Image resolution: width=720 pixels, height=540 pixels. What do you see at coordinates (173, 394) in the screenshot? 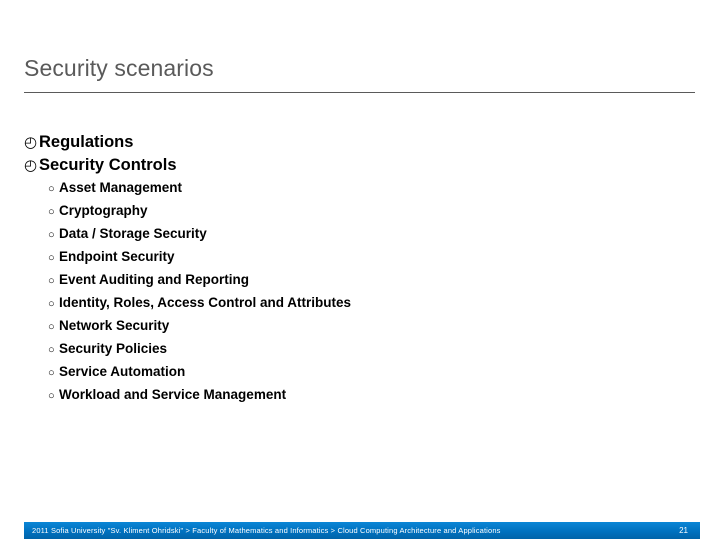
I see `outline-subitem-label: Workload and Service Management` at bounding box center [173, 394].